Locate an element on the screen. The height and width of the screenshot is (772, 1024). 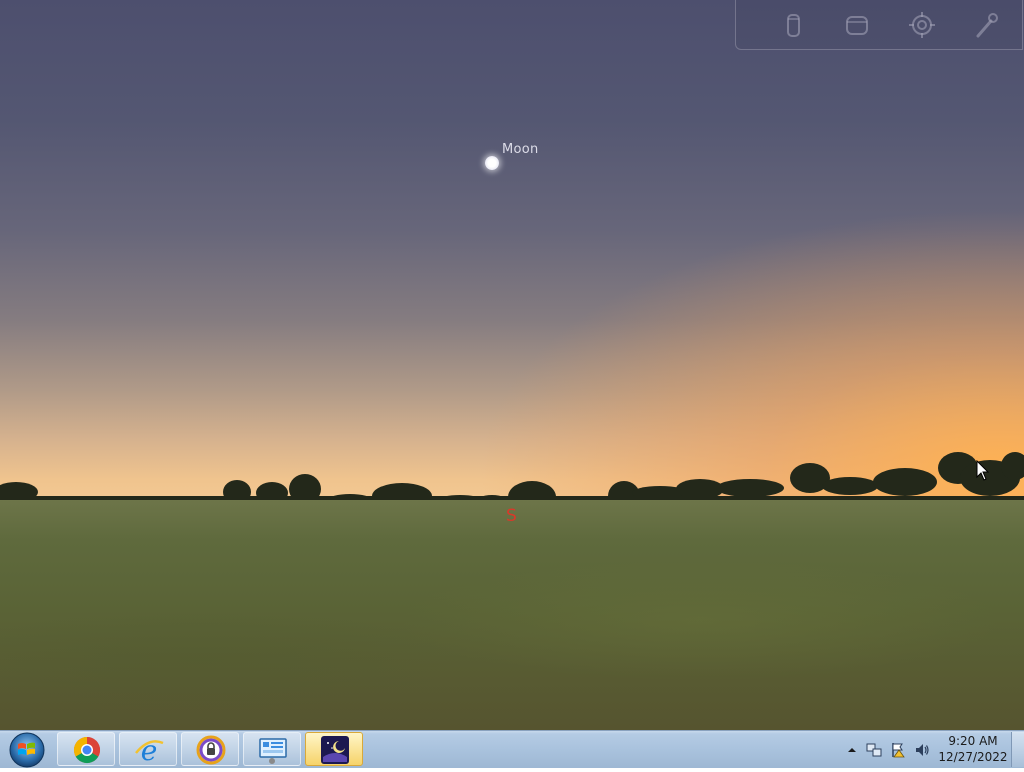
taskbar-app-control-panel is located at coordinates (272, 749).